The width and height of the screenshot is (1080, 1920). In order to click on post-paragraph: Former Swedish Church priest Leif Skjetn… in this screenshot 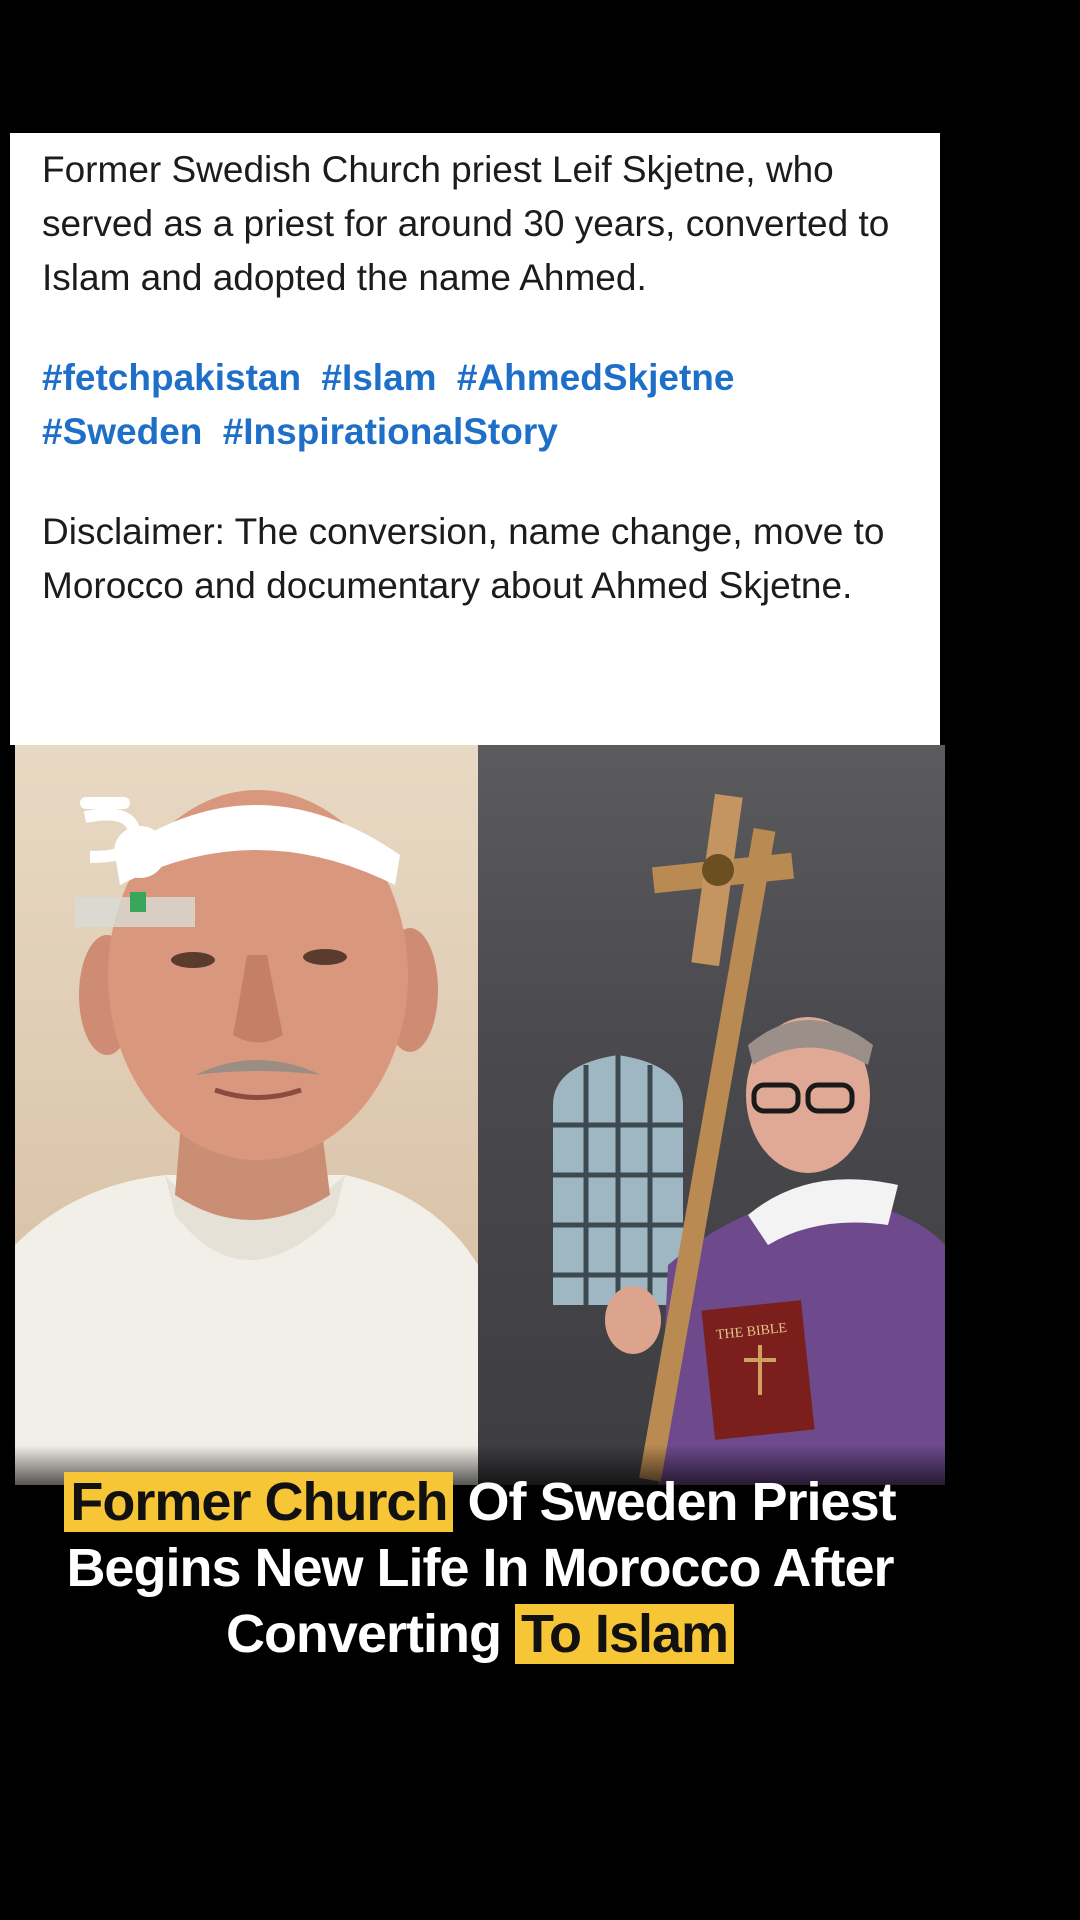, I will do `click(466, 223)`.